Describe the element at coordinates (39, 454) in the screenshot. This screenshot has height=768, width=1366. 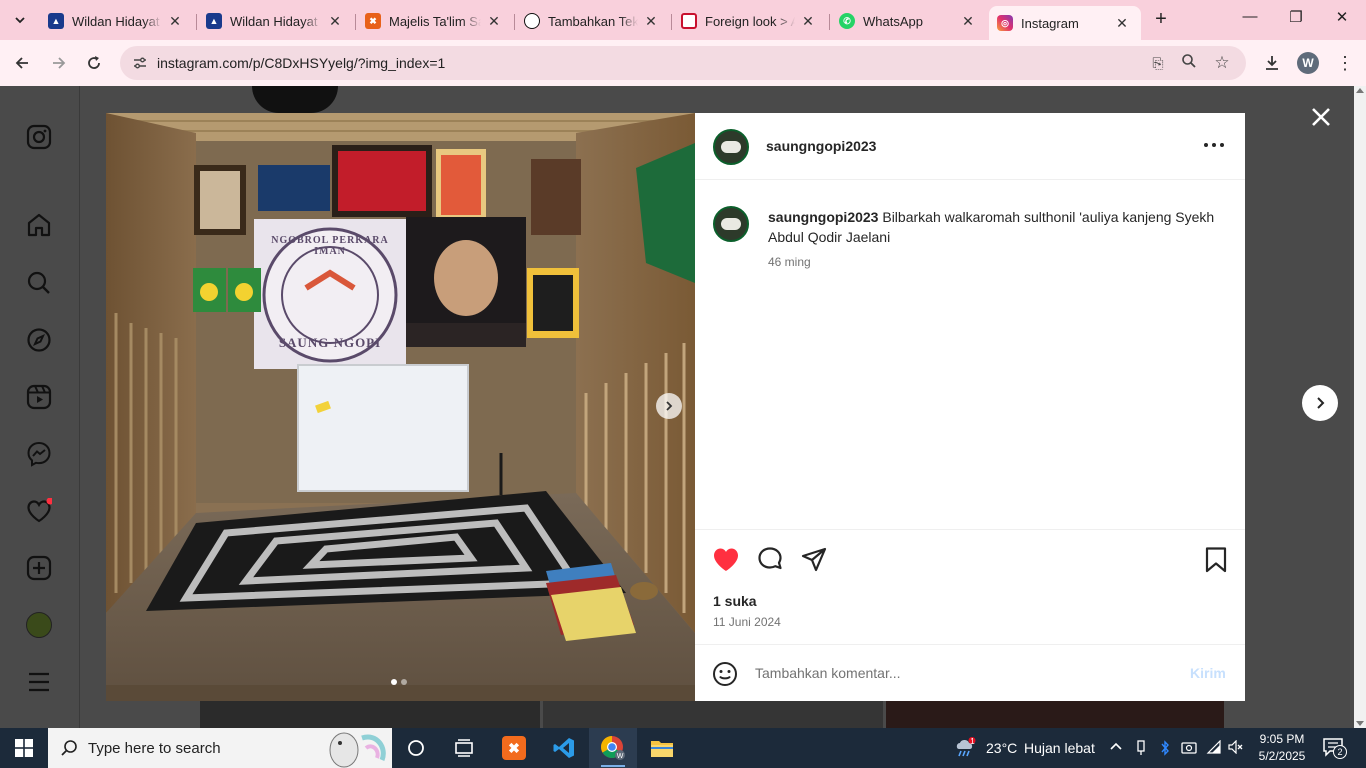
I see `messenger-icon` at that location.